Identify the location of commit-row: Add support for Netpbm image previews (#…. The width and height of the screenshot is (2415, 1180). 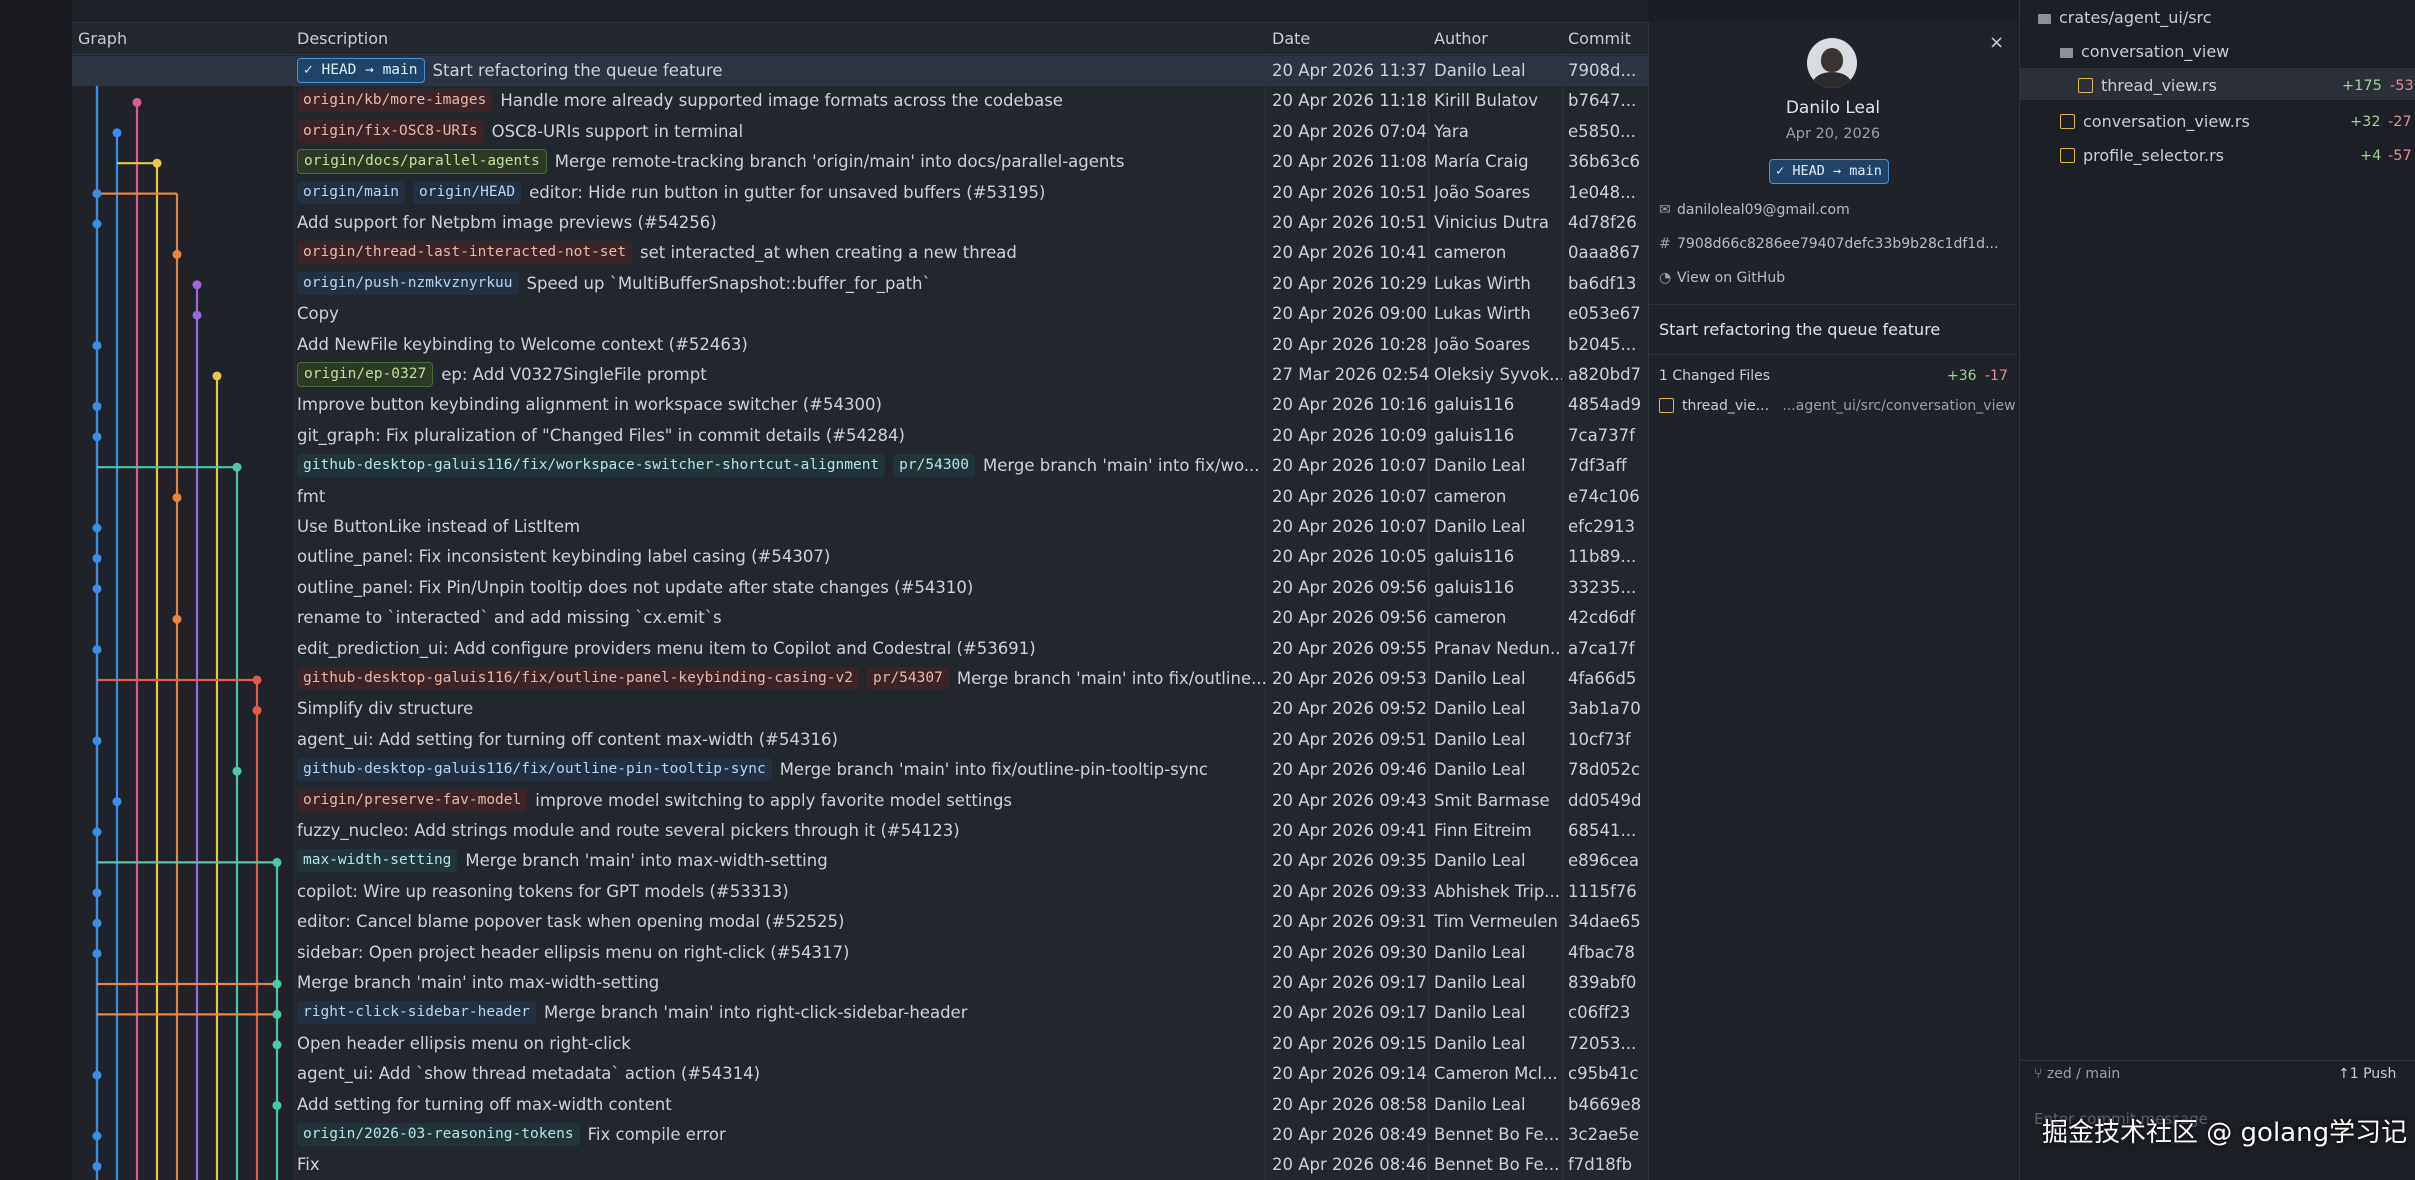
(860, 223).